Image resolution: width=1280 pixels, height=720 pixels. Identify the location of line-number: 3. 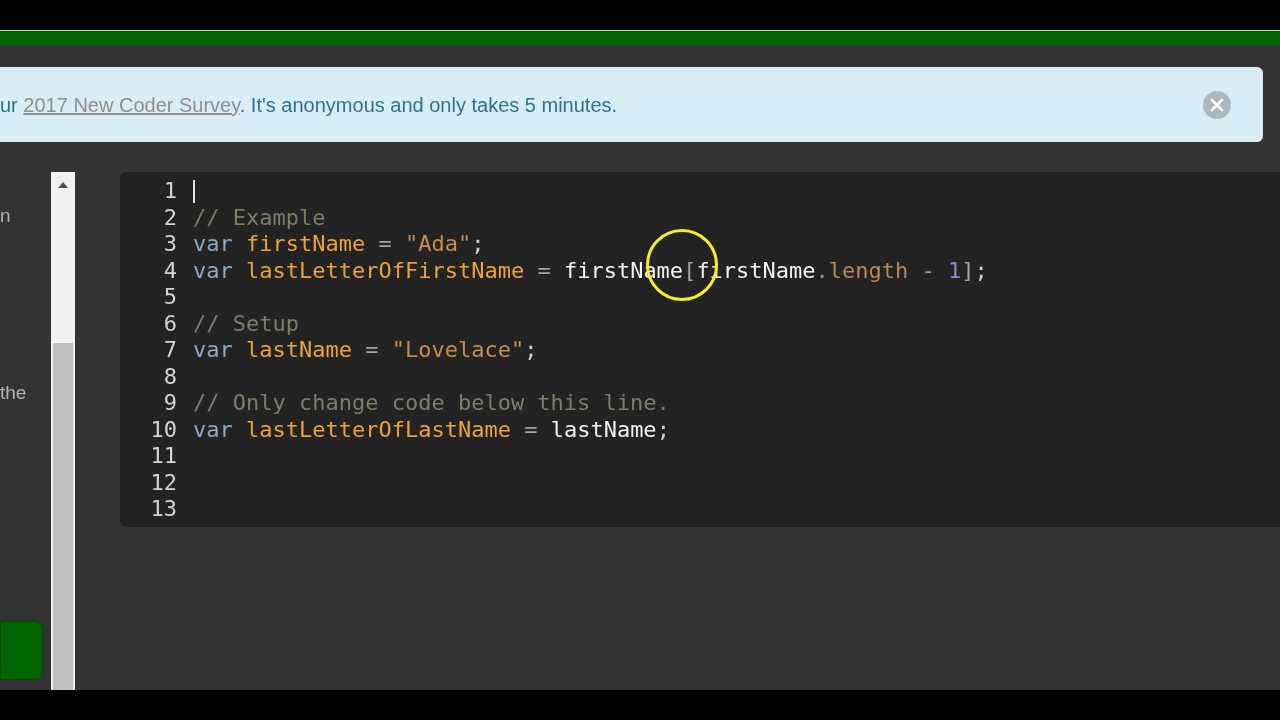
(169, 244).